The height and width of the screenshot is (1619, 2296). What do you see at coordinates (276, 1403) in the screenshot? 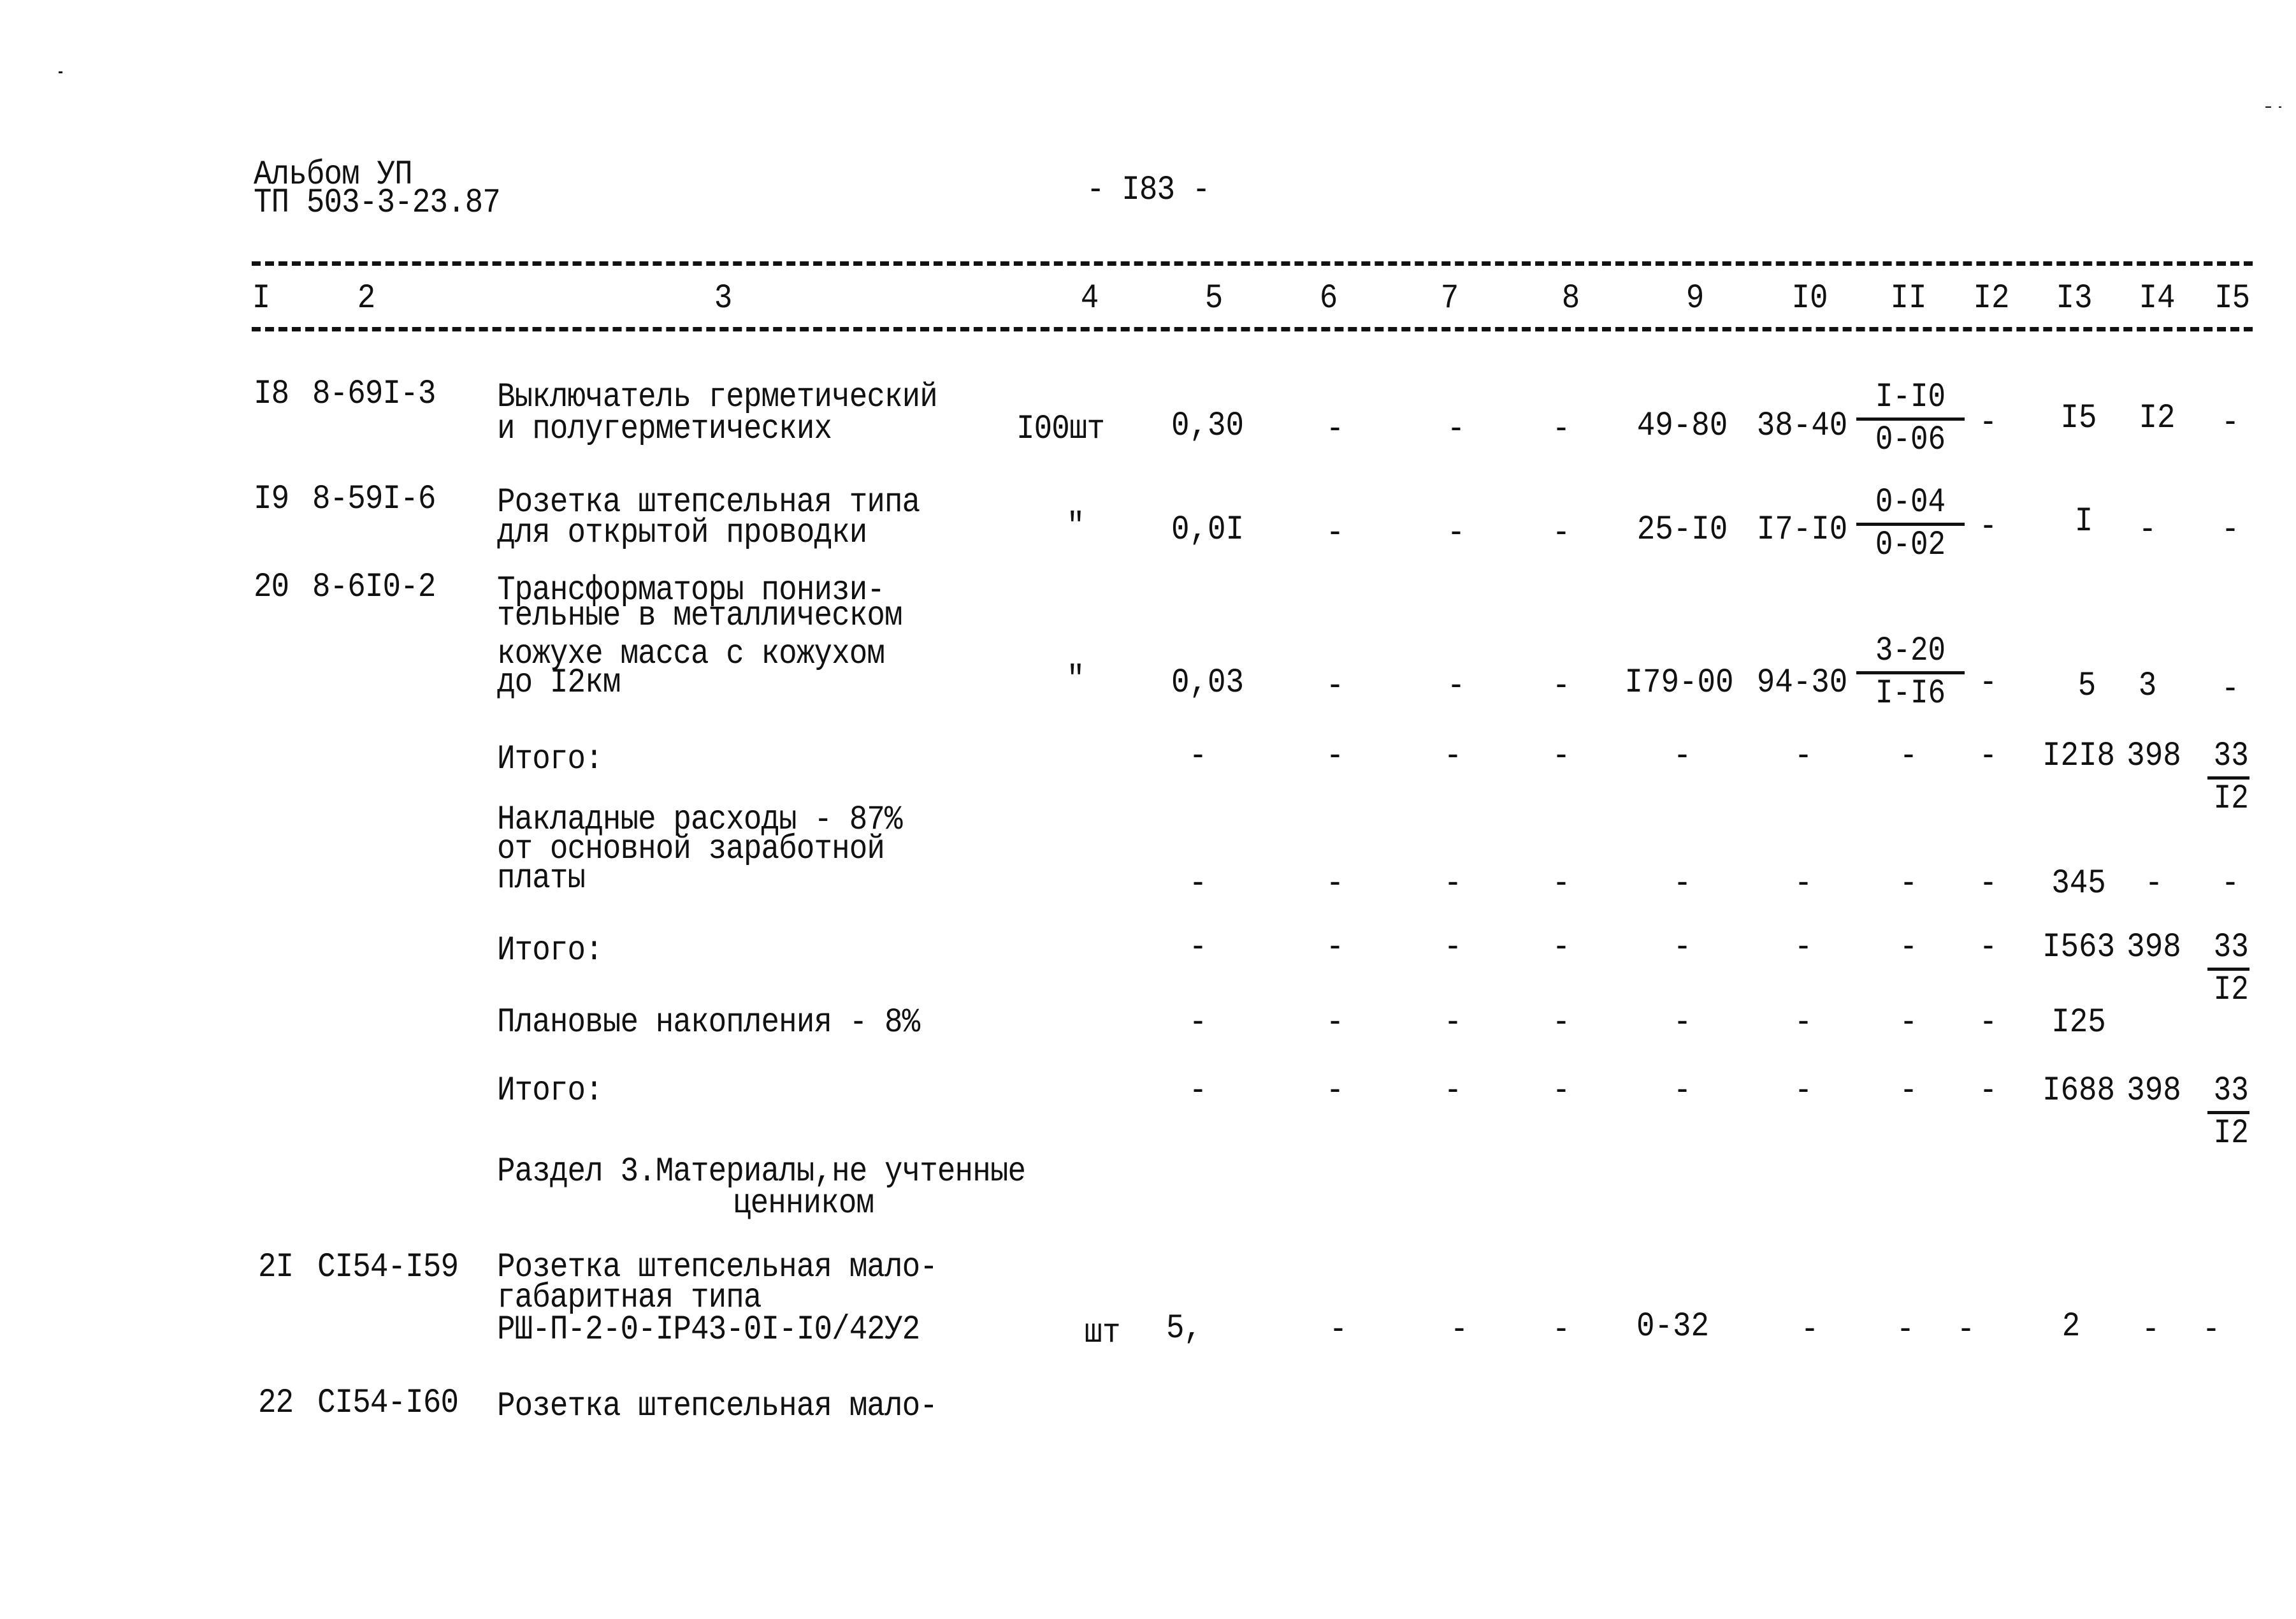
I see `row-number: 22` at bounding box center [276, 1403].